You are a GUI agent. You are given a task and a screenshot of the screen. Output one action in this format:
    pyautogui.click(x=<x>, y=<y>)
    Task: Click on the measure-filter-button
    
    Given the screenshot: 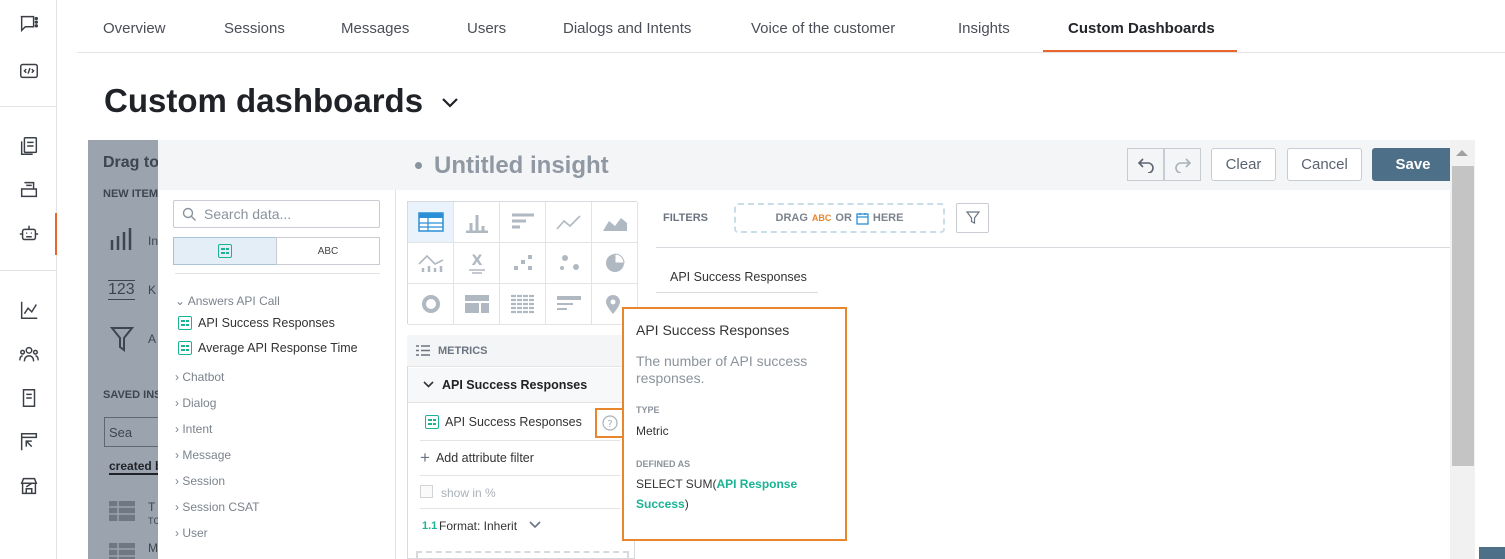 What is the action you would take?
    pyautogui.click(x=972, y=218)
    